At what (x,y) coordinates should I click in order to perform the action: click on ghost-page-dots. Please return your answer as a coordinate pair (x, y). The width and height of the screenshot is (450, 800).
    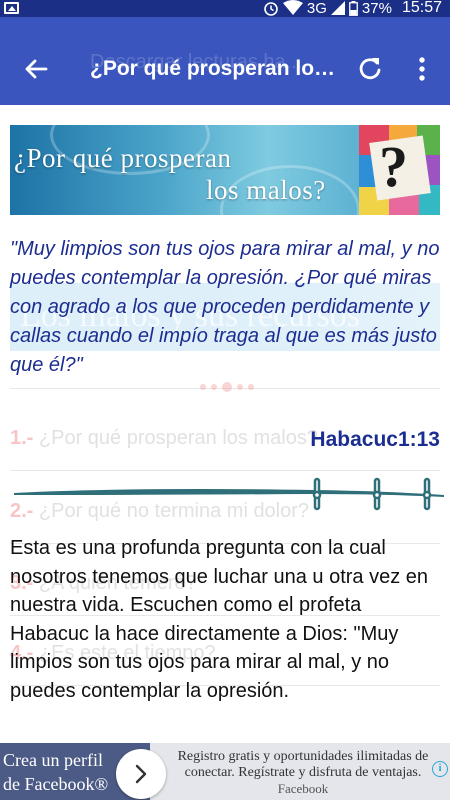
    Looking at the image, I should click on (227, 387).